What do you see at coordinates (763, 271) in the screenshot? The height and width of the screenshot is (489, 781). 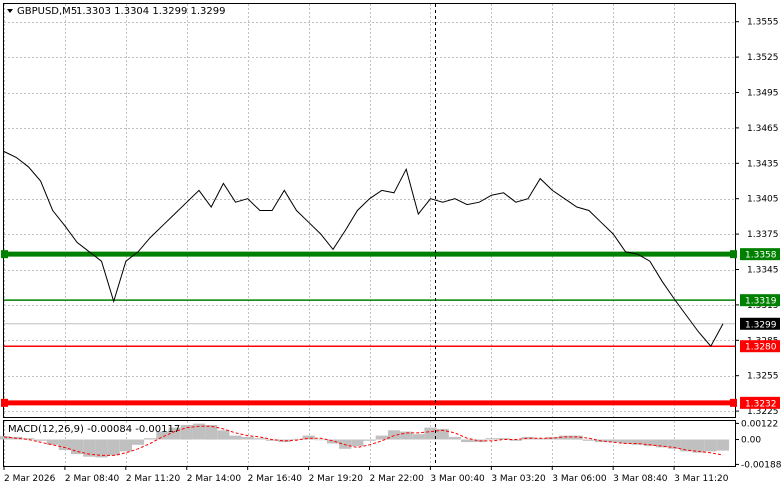 I see `price-tick-label: 1.3345` at bounding box center [763, 271].